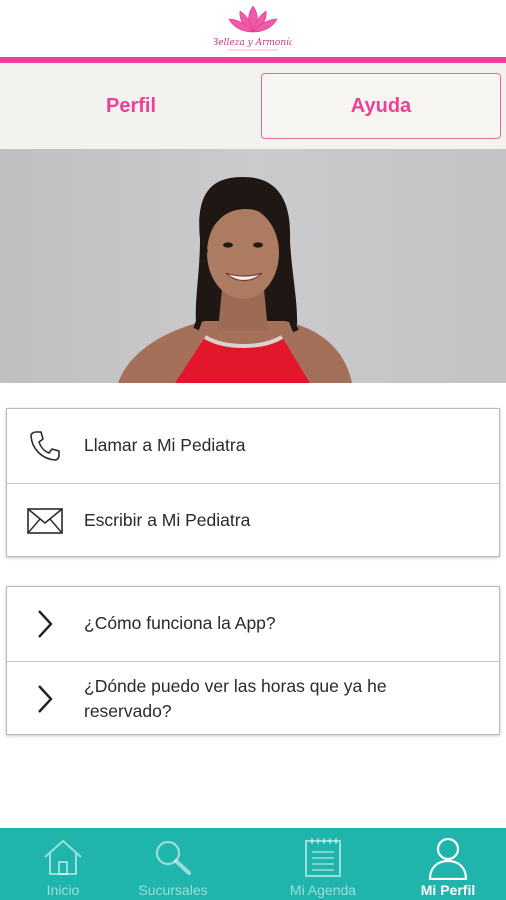  I want to click on nav-label: Mi Agenda, so click(323, 890).